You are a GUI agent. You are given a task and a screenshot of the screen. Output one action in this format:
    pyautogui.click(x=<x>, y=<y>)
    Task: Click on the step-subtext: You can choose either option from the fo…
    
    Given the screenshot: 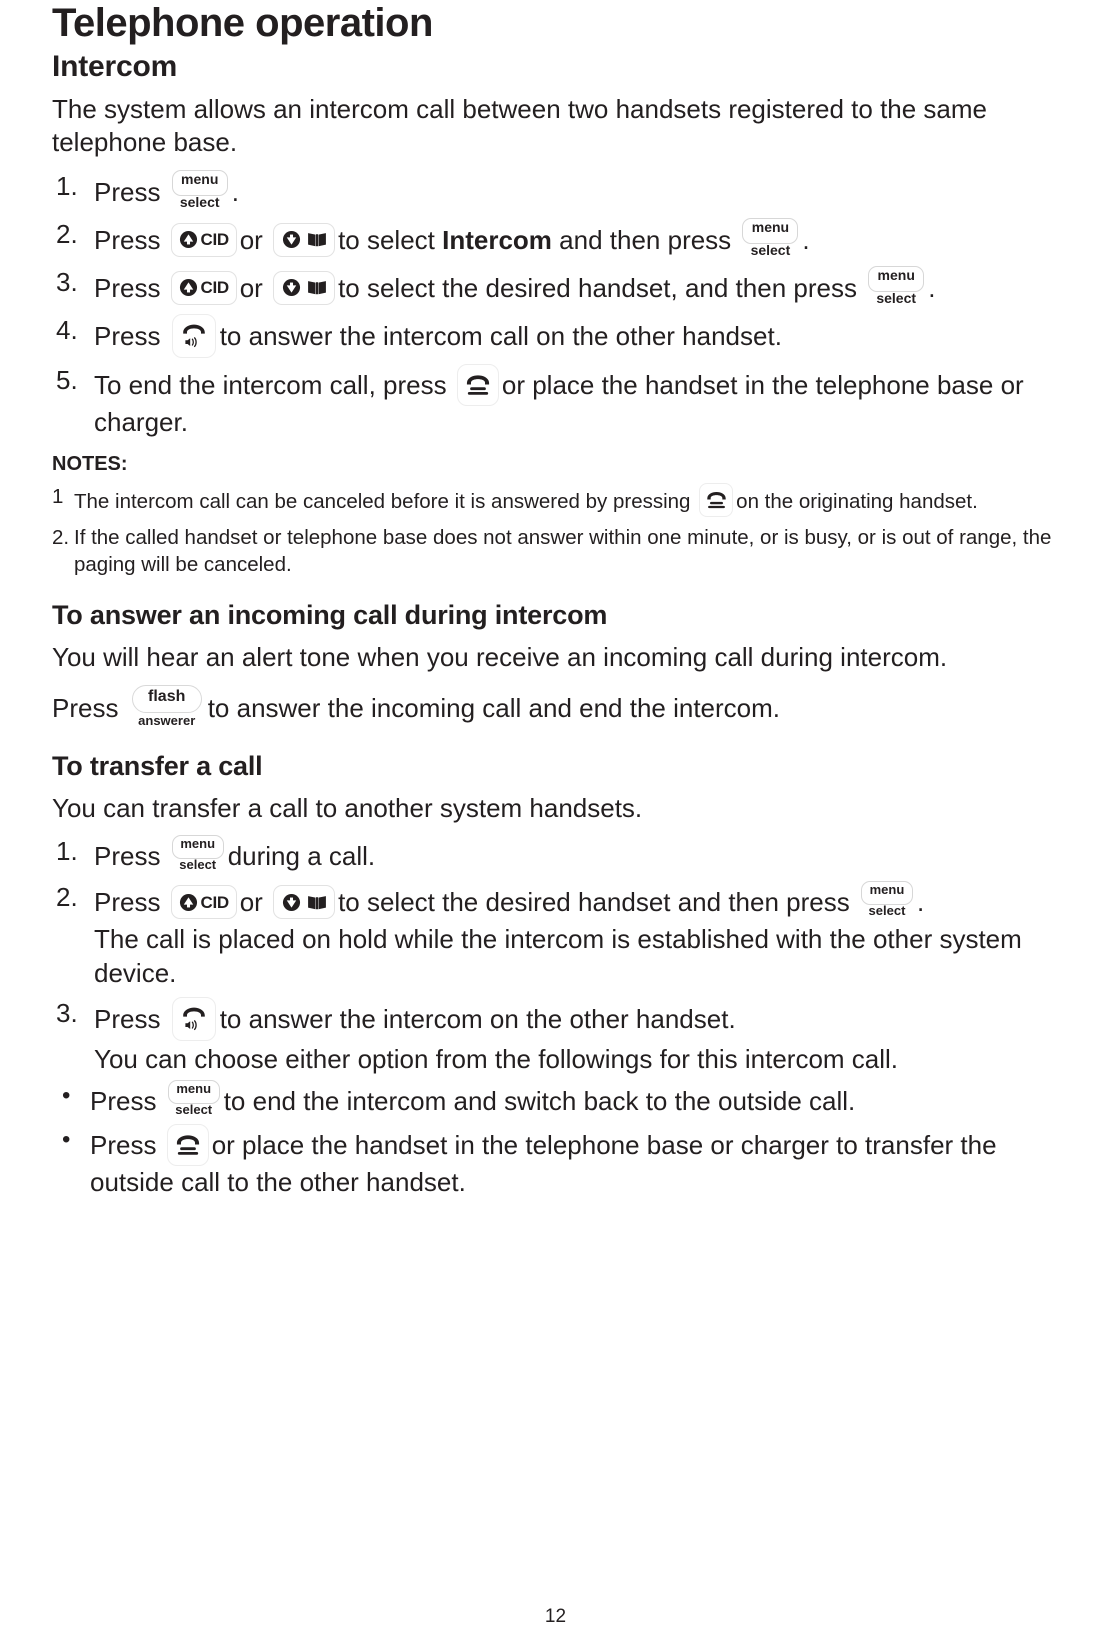 What is the action you would take?
    pyautogui.click(x=496, y=1058)
    